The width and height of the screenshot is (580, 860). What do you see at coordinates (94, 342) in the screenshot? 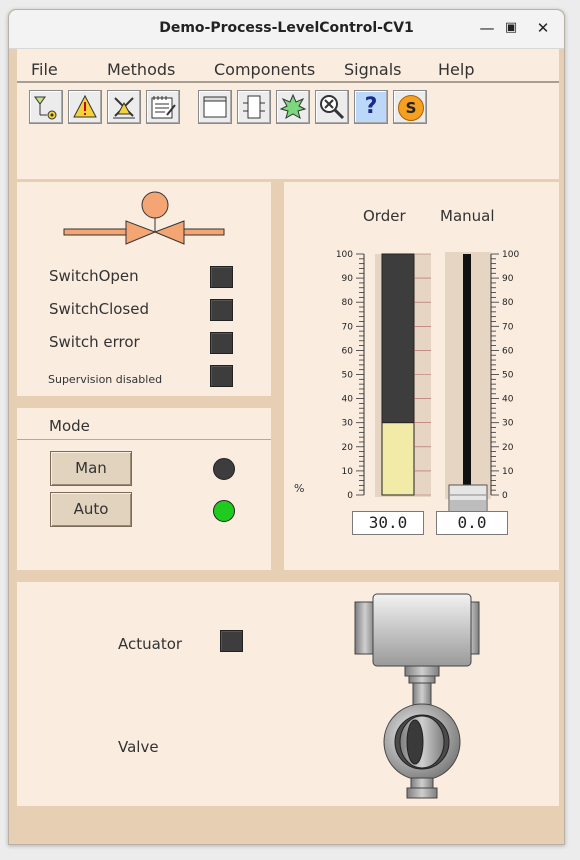
I see `switch-error-label: Switch error` at bounding box center [94, 342].